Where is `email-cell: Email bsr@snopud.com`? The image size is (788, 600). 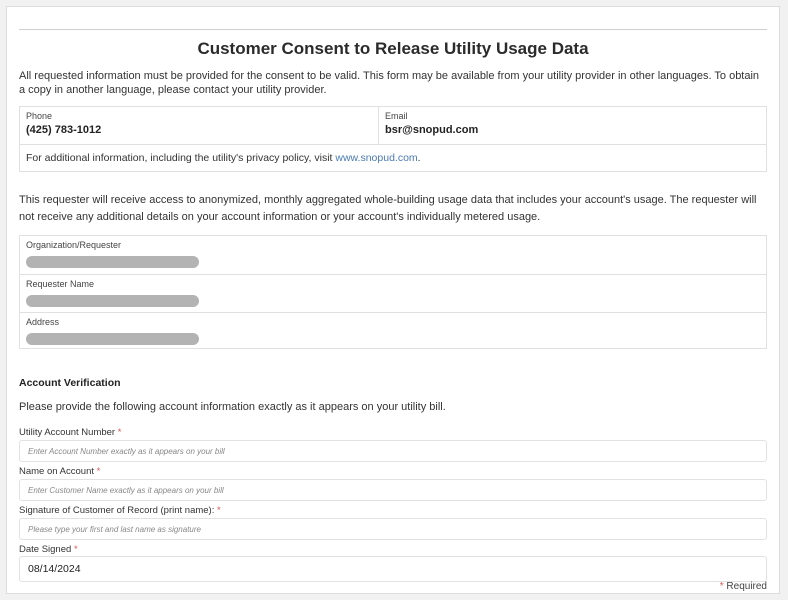
email-cell: Email bsr@snopud.com is located at coordinates (572, 125).